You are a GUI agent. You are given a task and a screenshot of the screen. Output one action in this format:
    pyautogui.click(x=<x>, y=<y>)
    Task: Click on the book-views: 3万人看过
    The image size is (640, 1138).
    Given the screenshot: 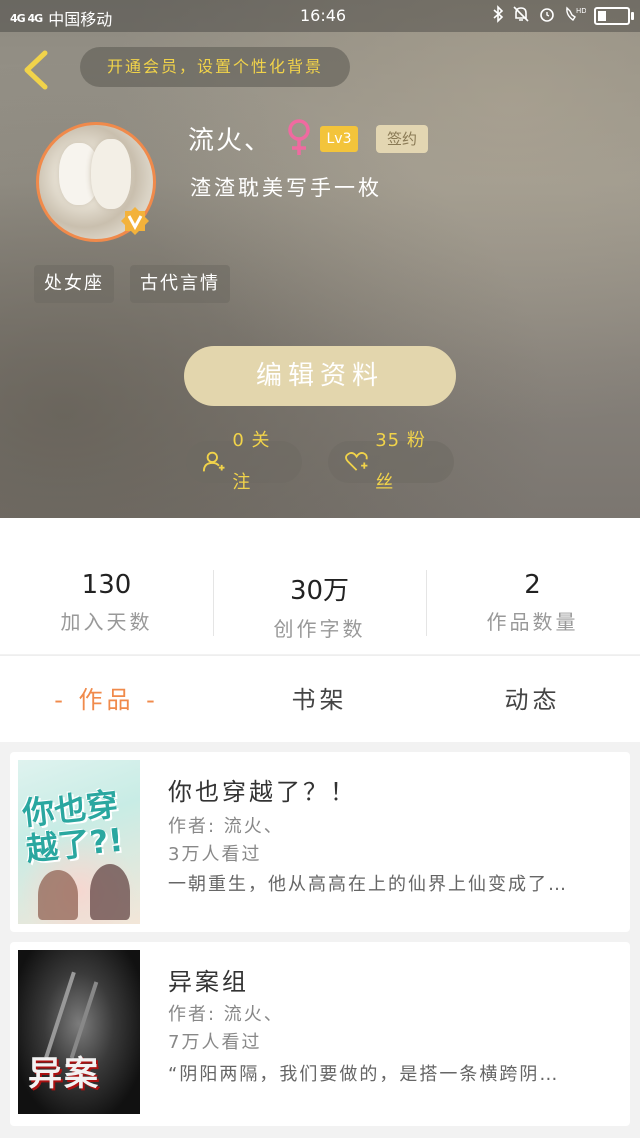 What is the action you would take?
    pyautogui.click(x=215, y=854)
    